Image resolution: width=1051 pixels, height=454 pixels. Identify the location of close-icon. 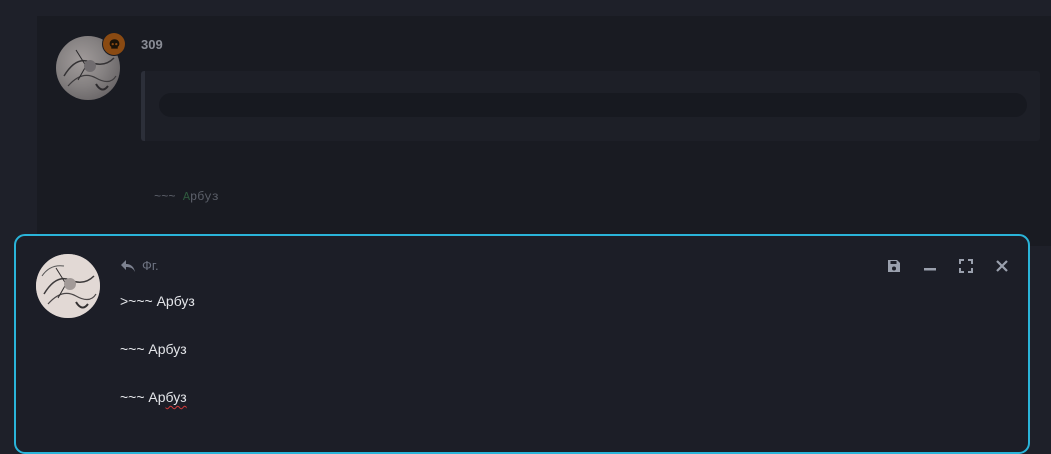
(1002, 266).